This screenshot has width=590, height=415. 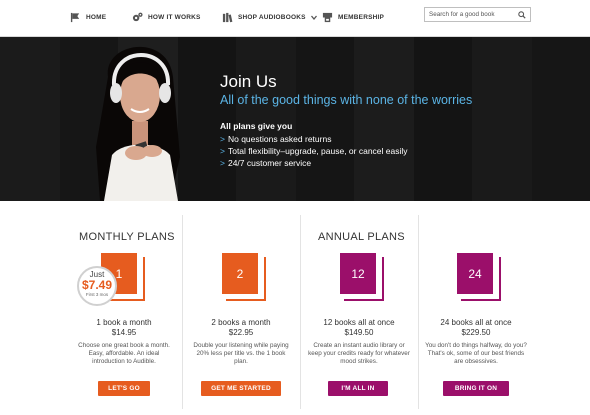 I want to click on book-icon: 12, so click(x=362, y=277).